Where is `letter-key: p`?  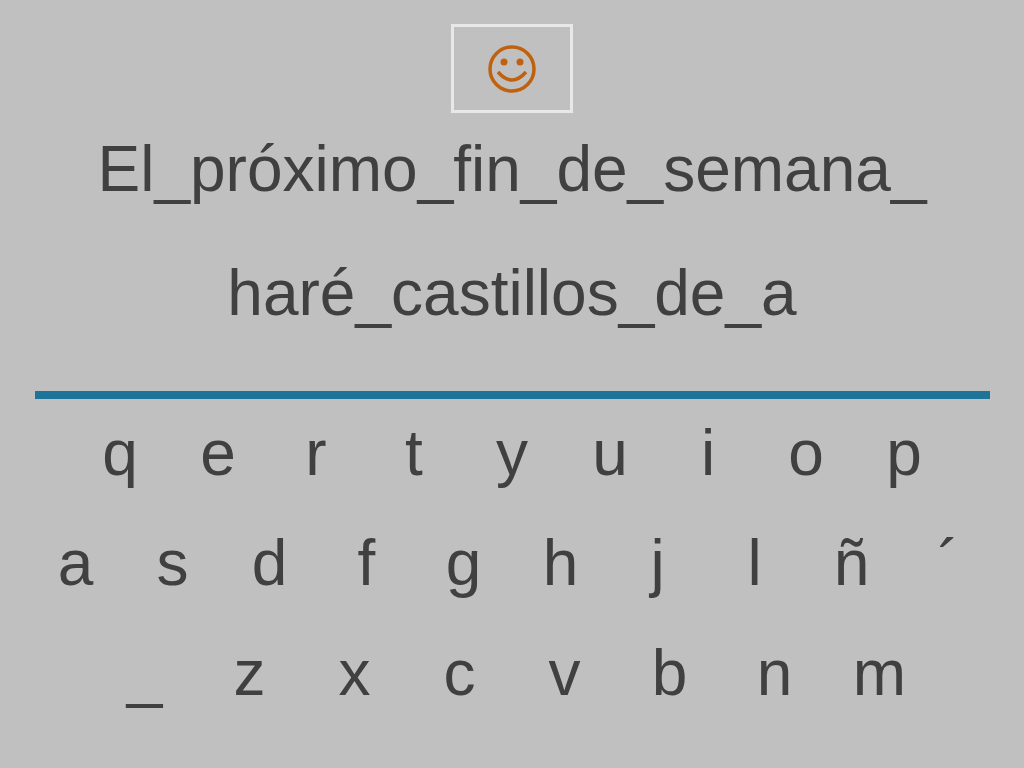 letter-key: p is located at coordinates (904, 453).